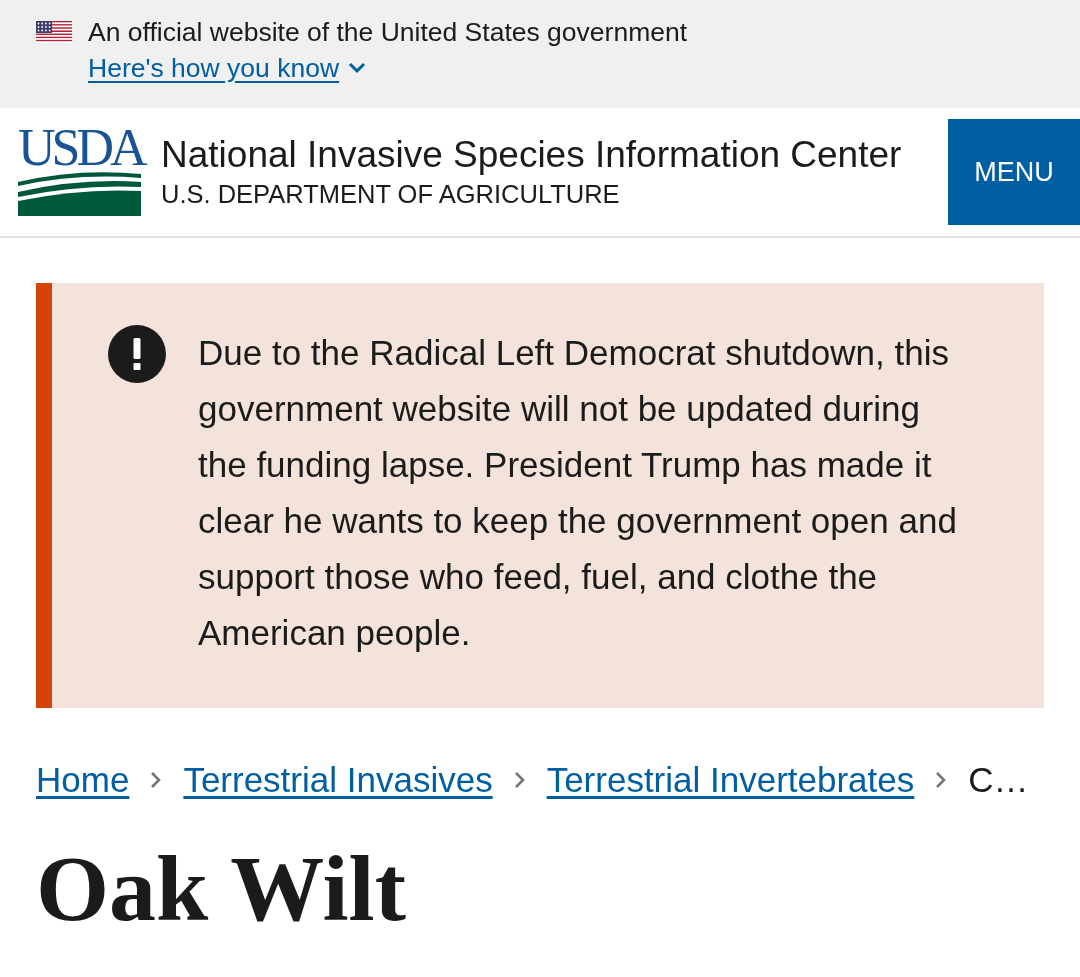  Describe the element at coordinates (391, 194) in the screenshot. I see `department-name: U.S. DEPARTMENT OF AGRICULTURE` at that location.